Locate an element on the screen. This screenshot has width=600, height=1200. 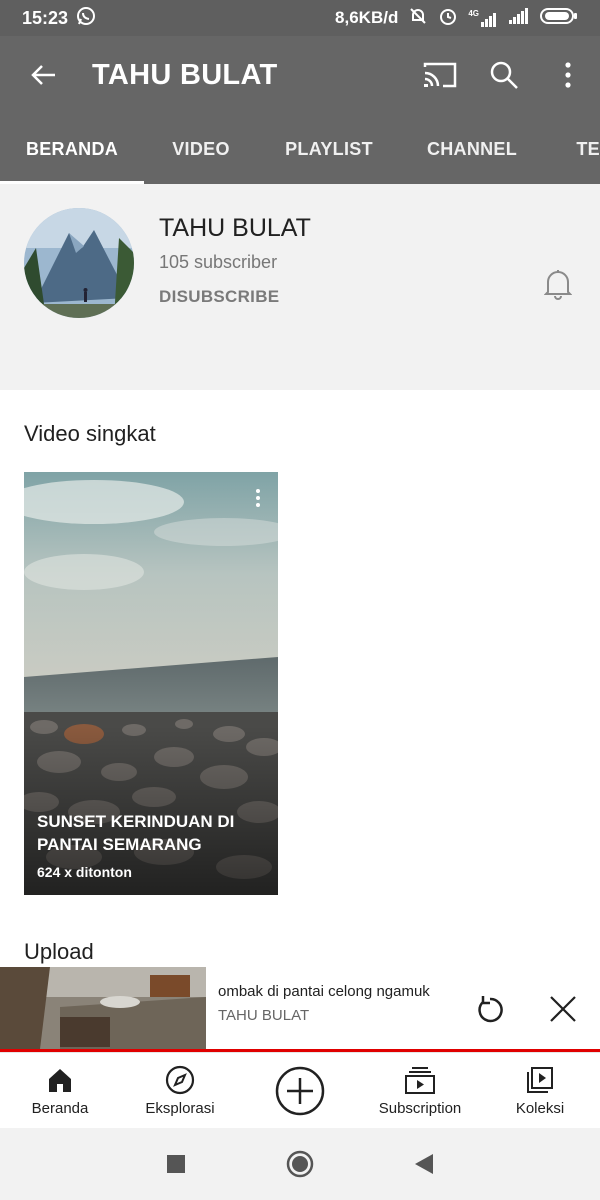
back-arrow-icon is located at coordinates (43, 75).